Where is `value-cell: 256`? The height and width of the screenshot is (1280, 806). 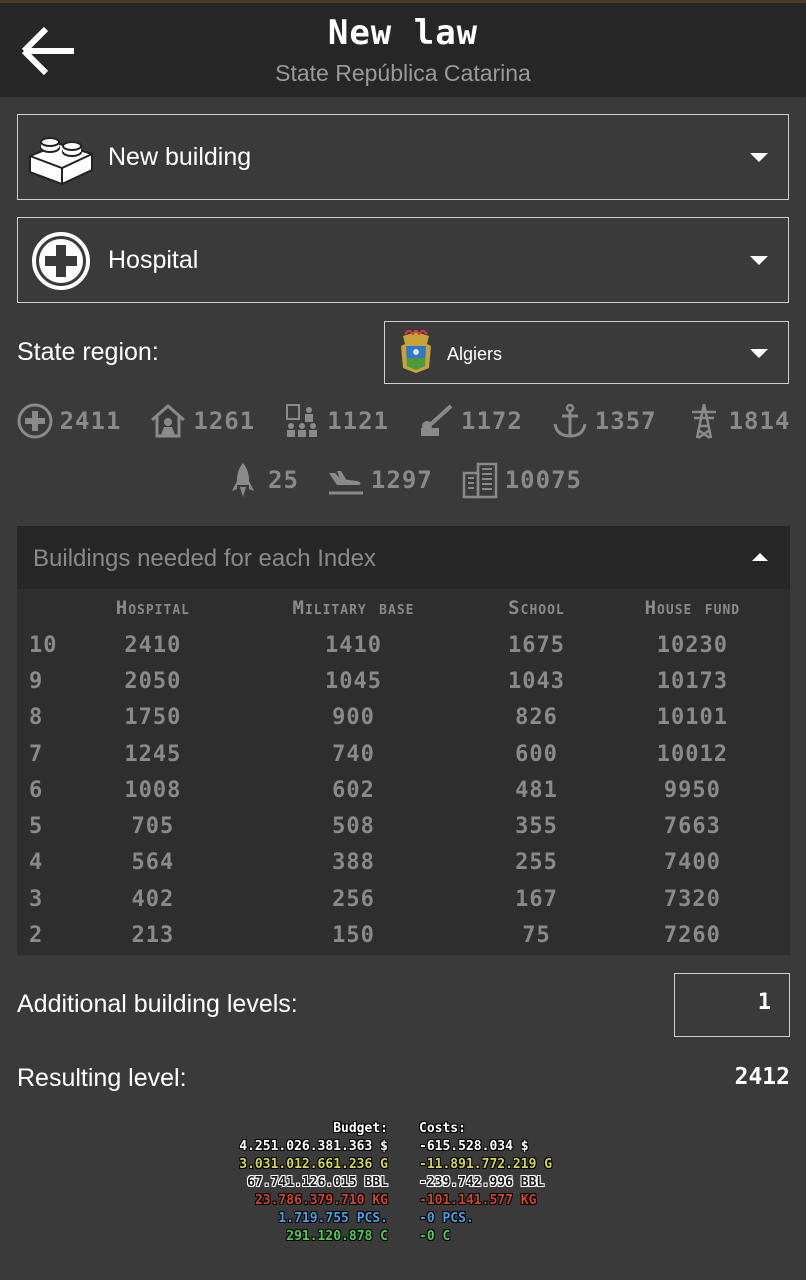
value-cell: 256 is located at coordinates (353, 899).